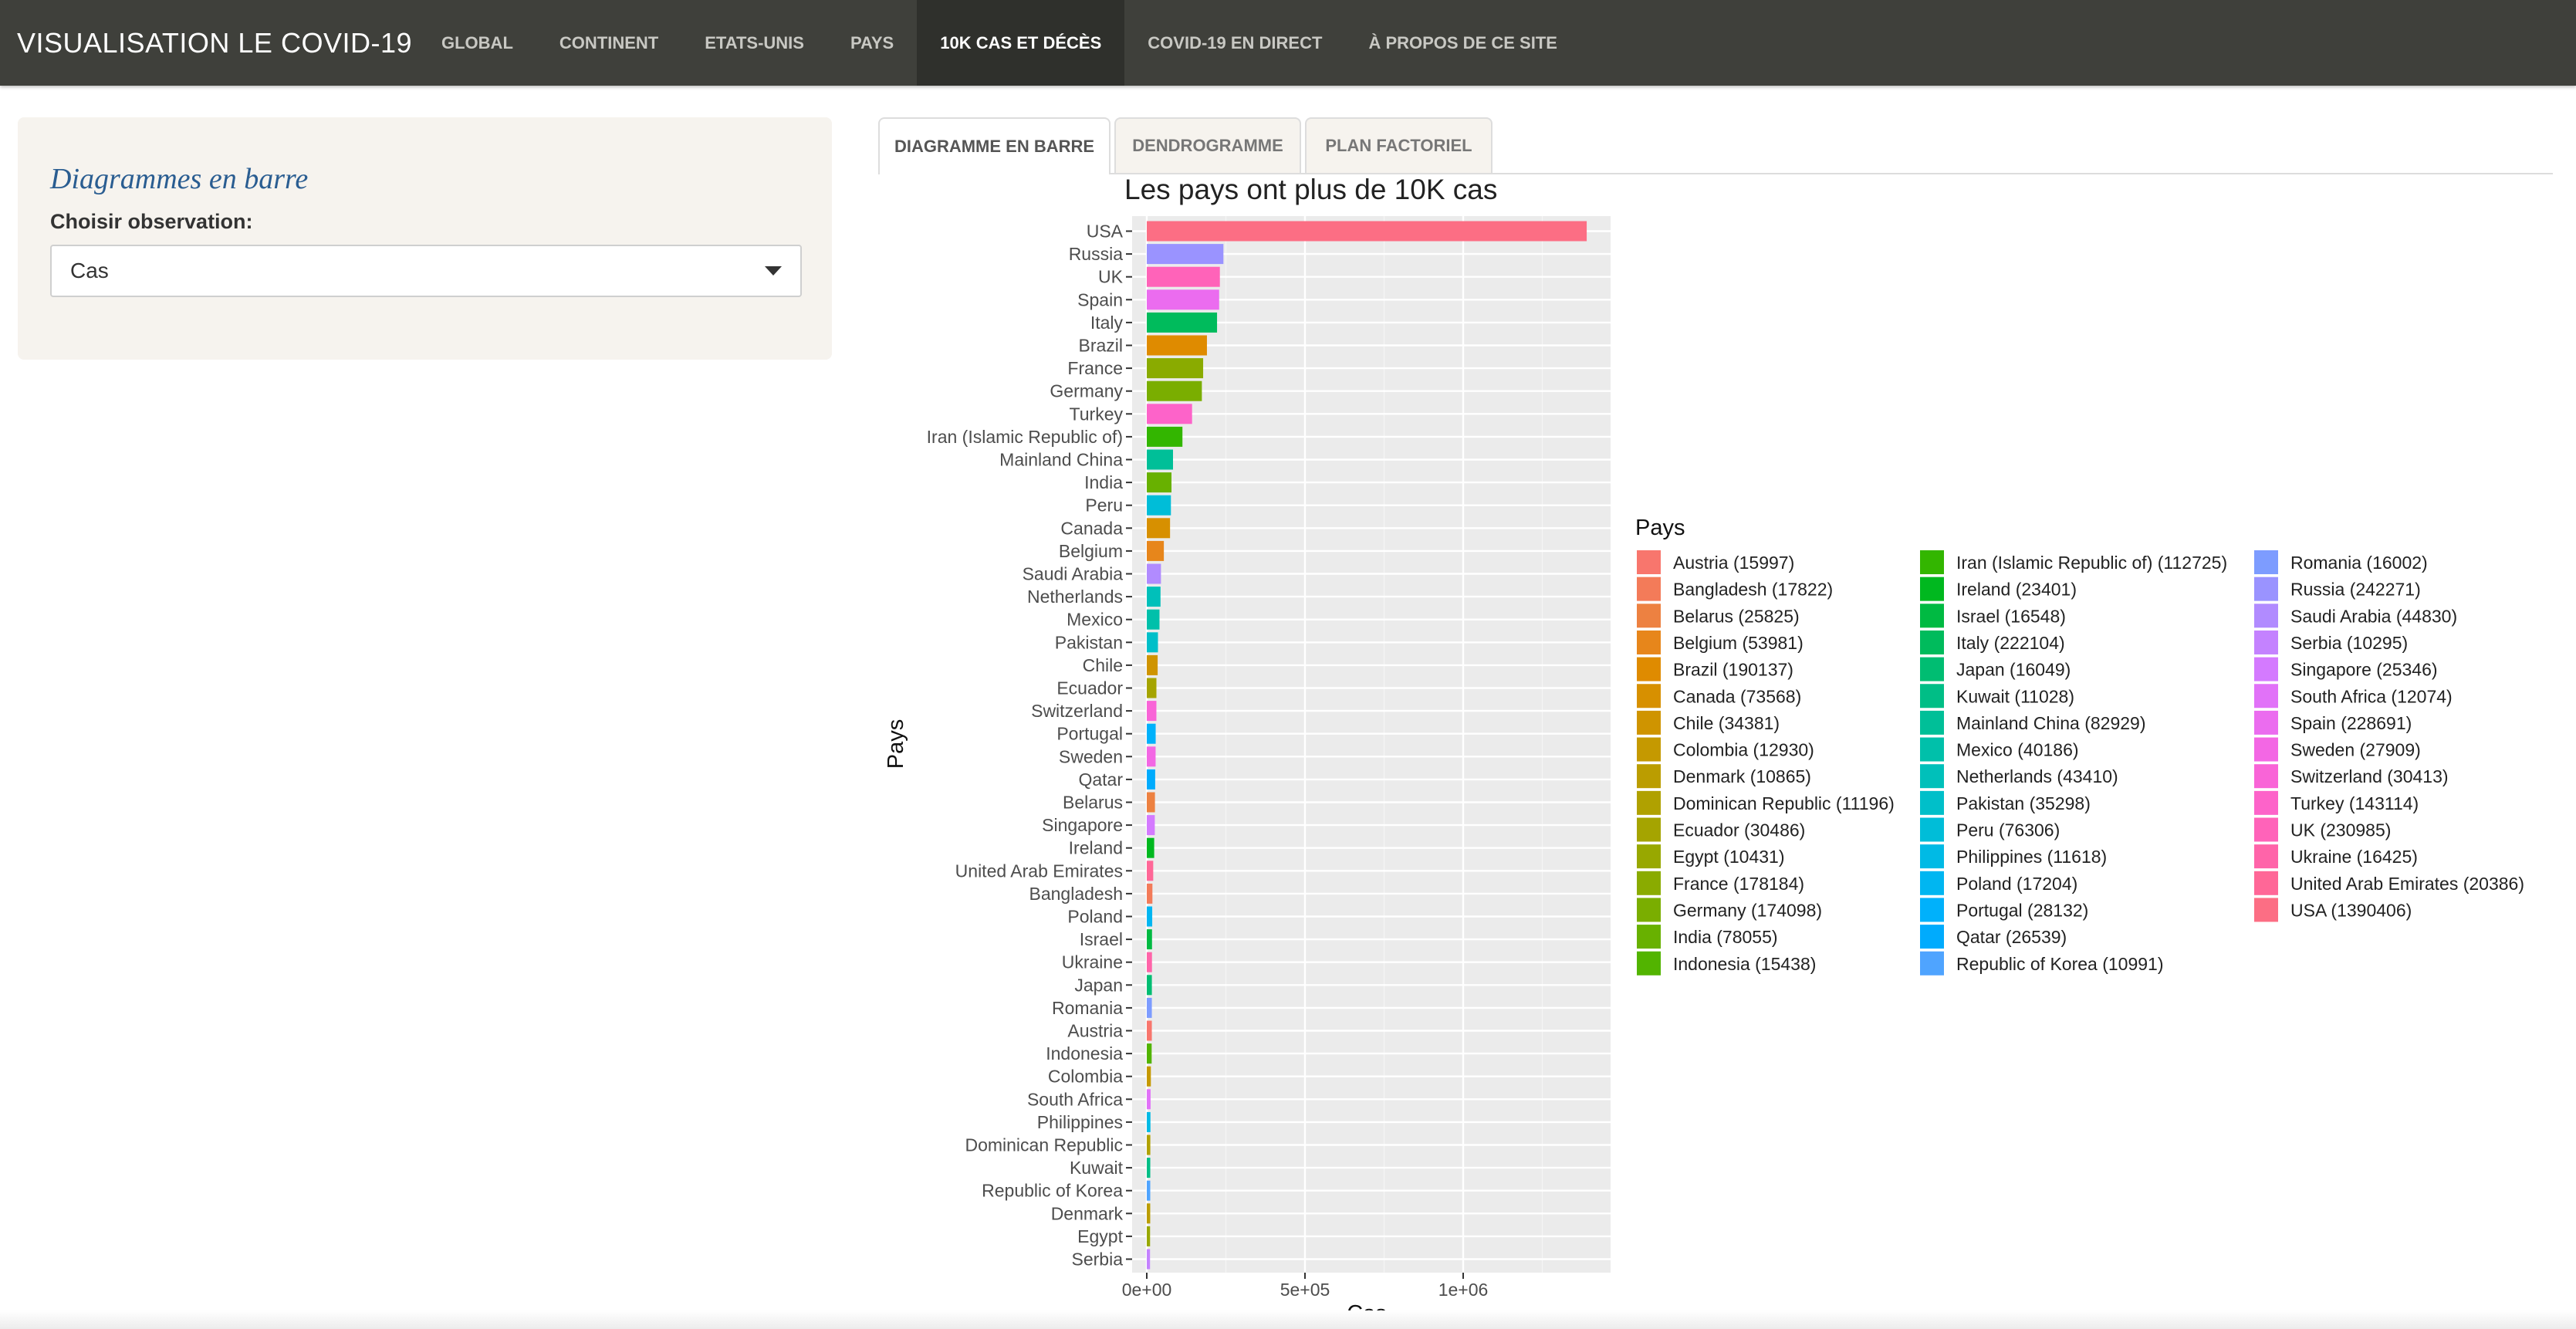 Image resolution: width=2576 pixels, height=1329 pixels. I want to click on legend-label: Belgium (53981), so click(1738, 643).